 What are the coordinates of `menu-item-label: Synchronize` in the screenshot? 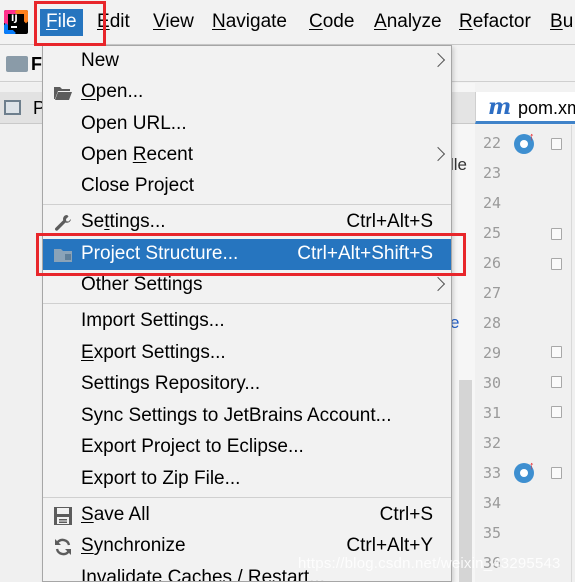 It's located at (133, 545).